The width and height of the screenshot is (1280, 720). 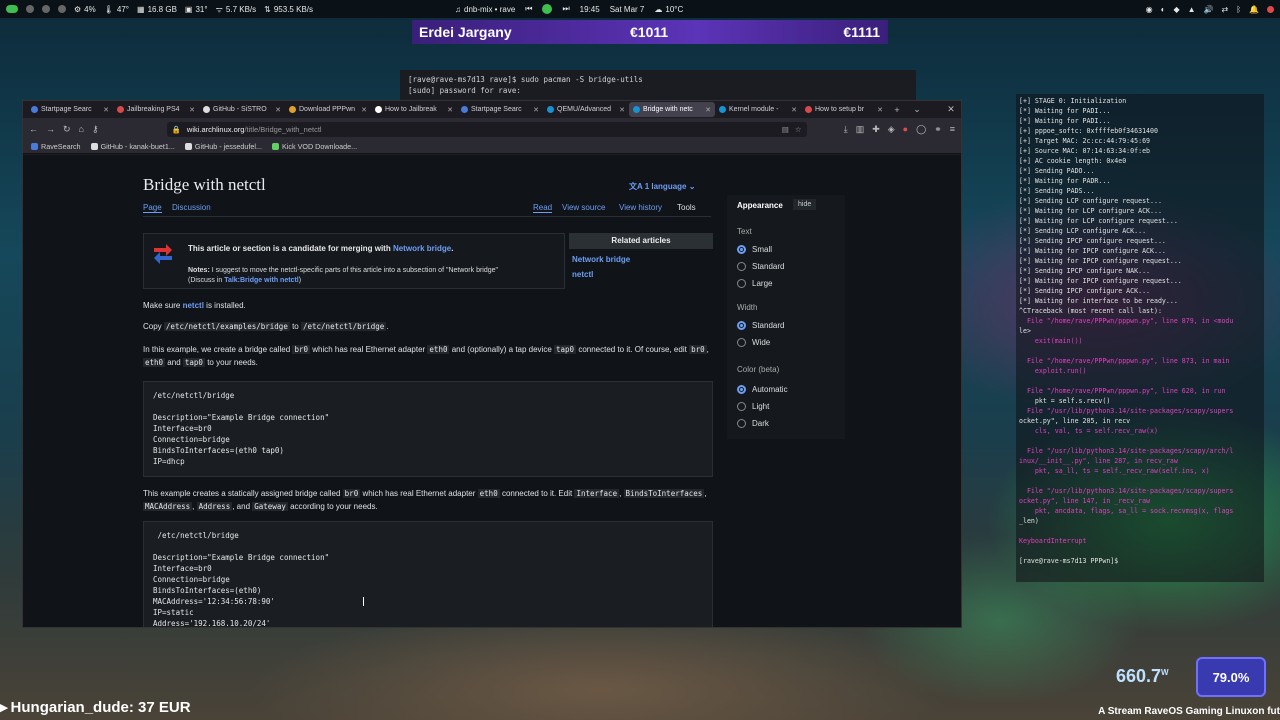 I want to click on bookmark-star-icon: ☆, so click(x=798, y=129).